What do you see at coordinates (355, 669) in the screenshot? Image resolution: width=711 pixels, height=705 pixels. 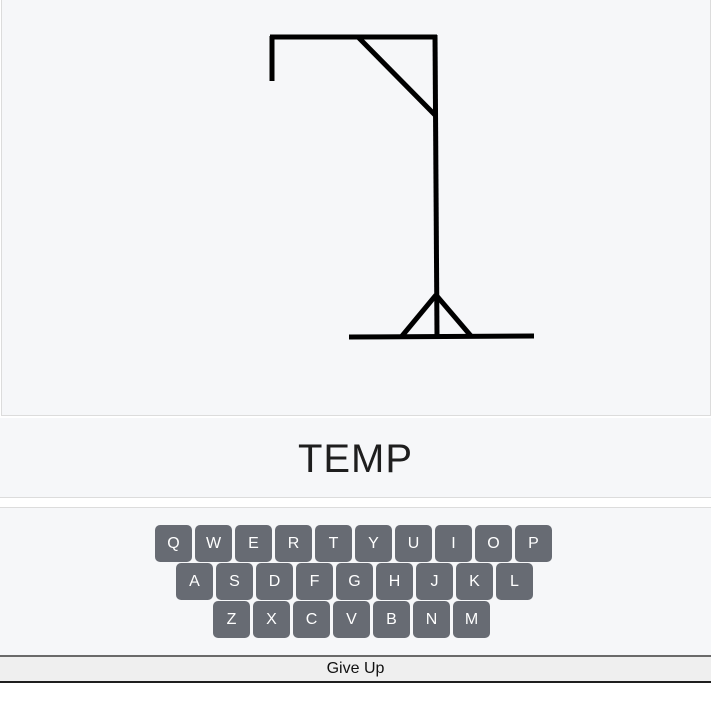 I see `give-up-button: Give Up` at bounding box center [355, 669].